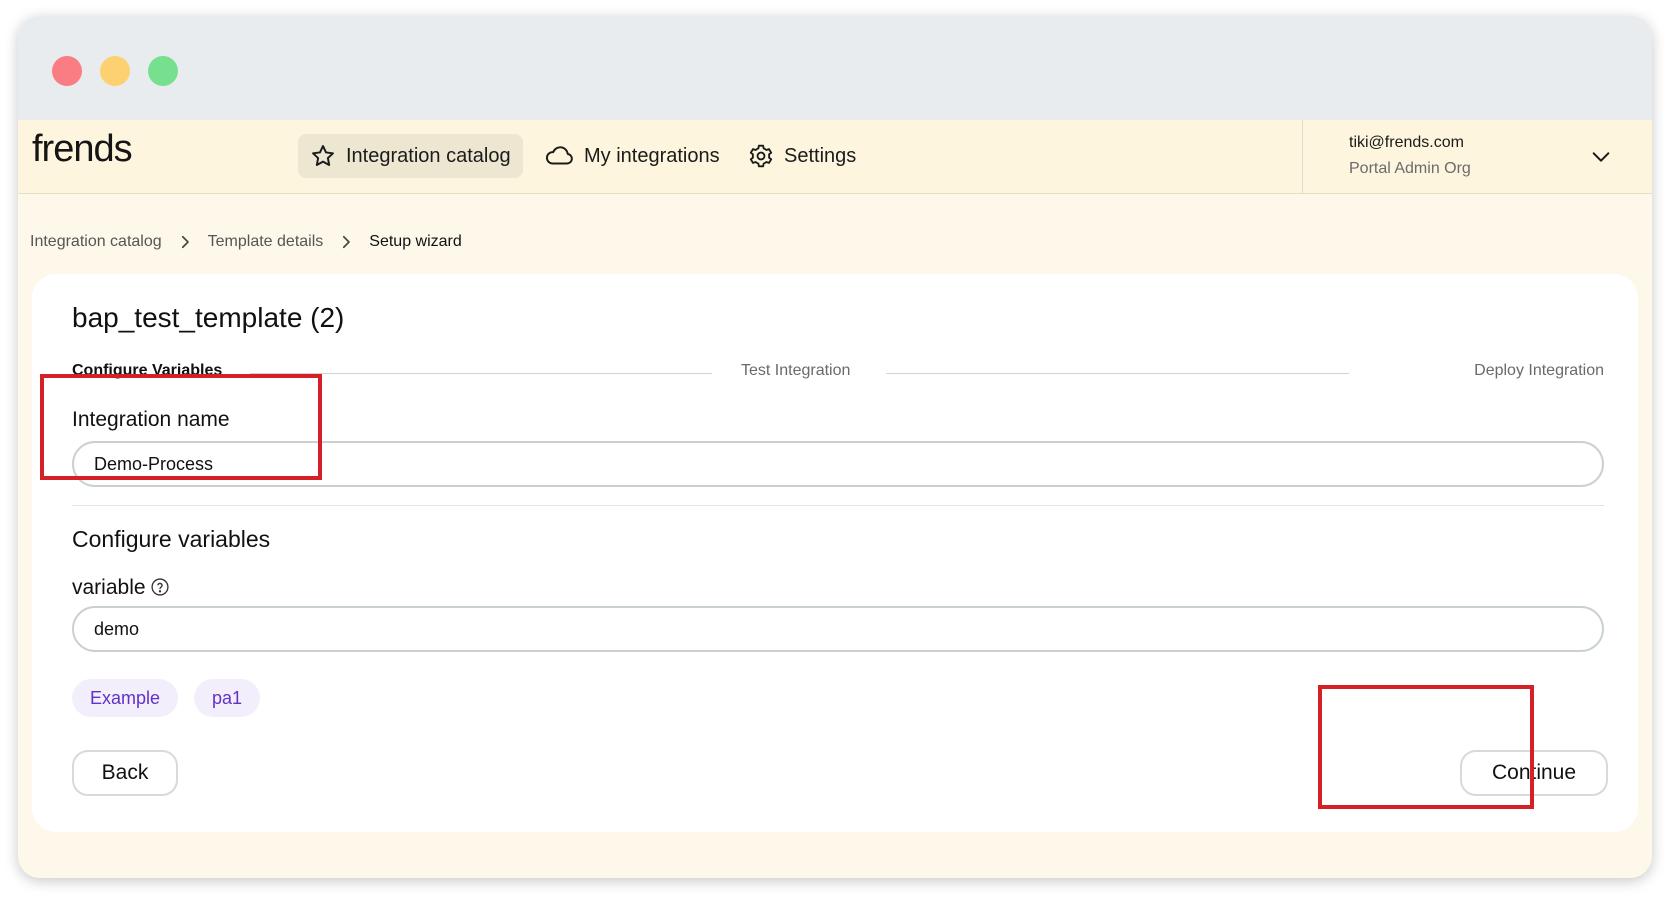 Image resolution: width=1670 pixels, height=900 pixels. What do you see at coordinates (835, 68) in the screenshot?
I see `window-titlebar` at bounding box center [835, 68].